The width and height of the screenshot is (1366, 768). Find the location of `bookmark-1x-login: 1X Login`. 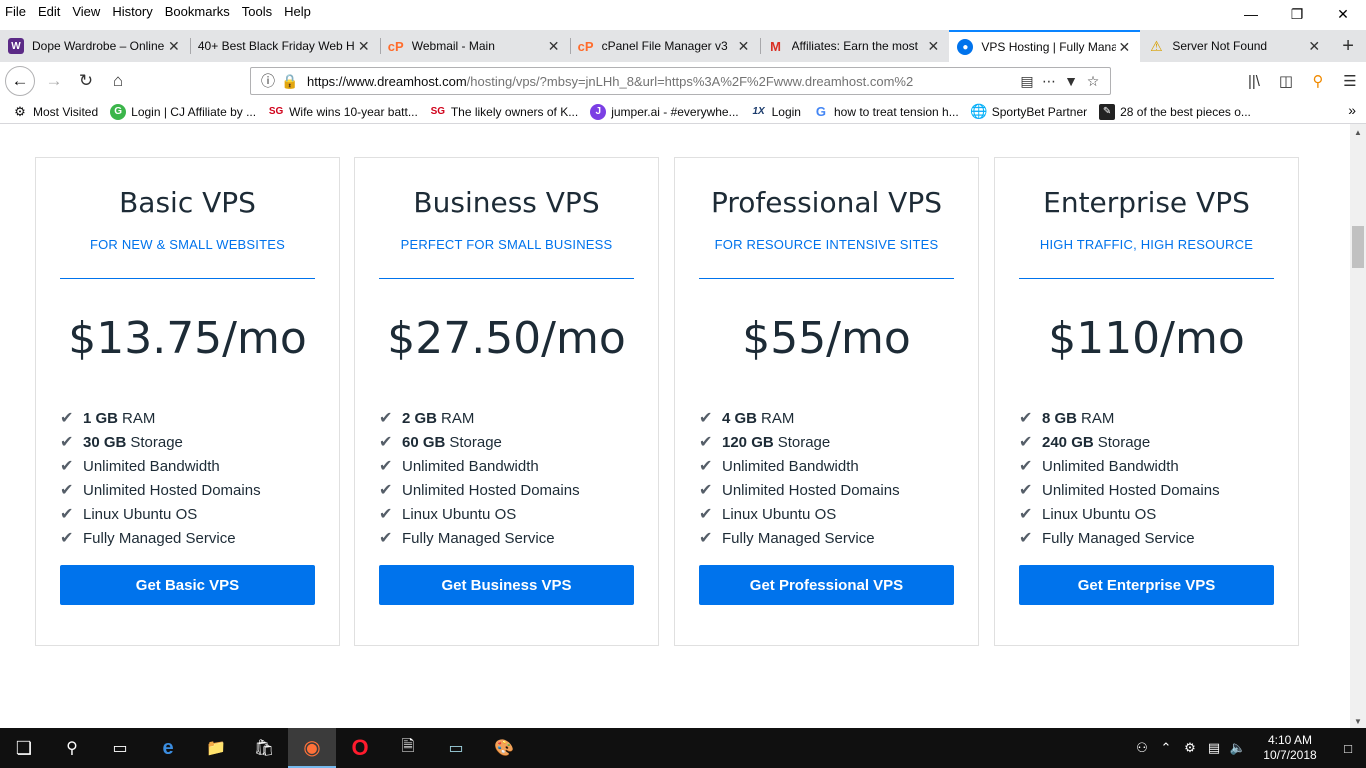

bookmark-1x-login: 1X Login is located at coordinates (776, 112).